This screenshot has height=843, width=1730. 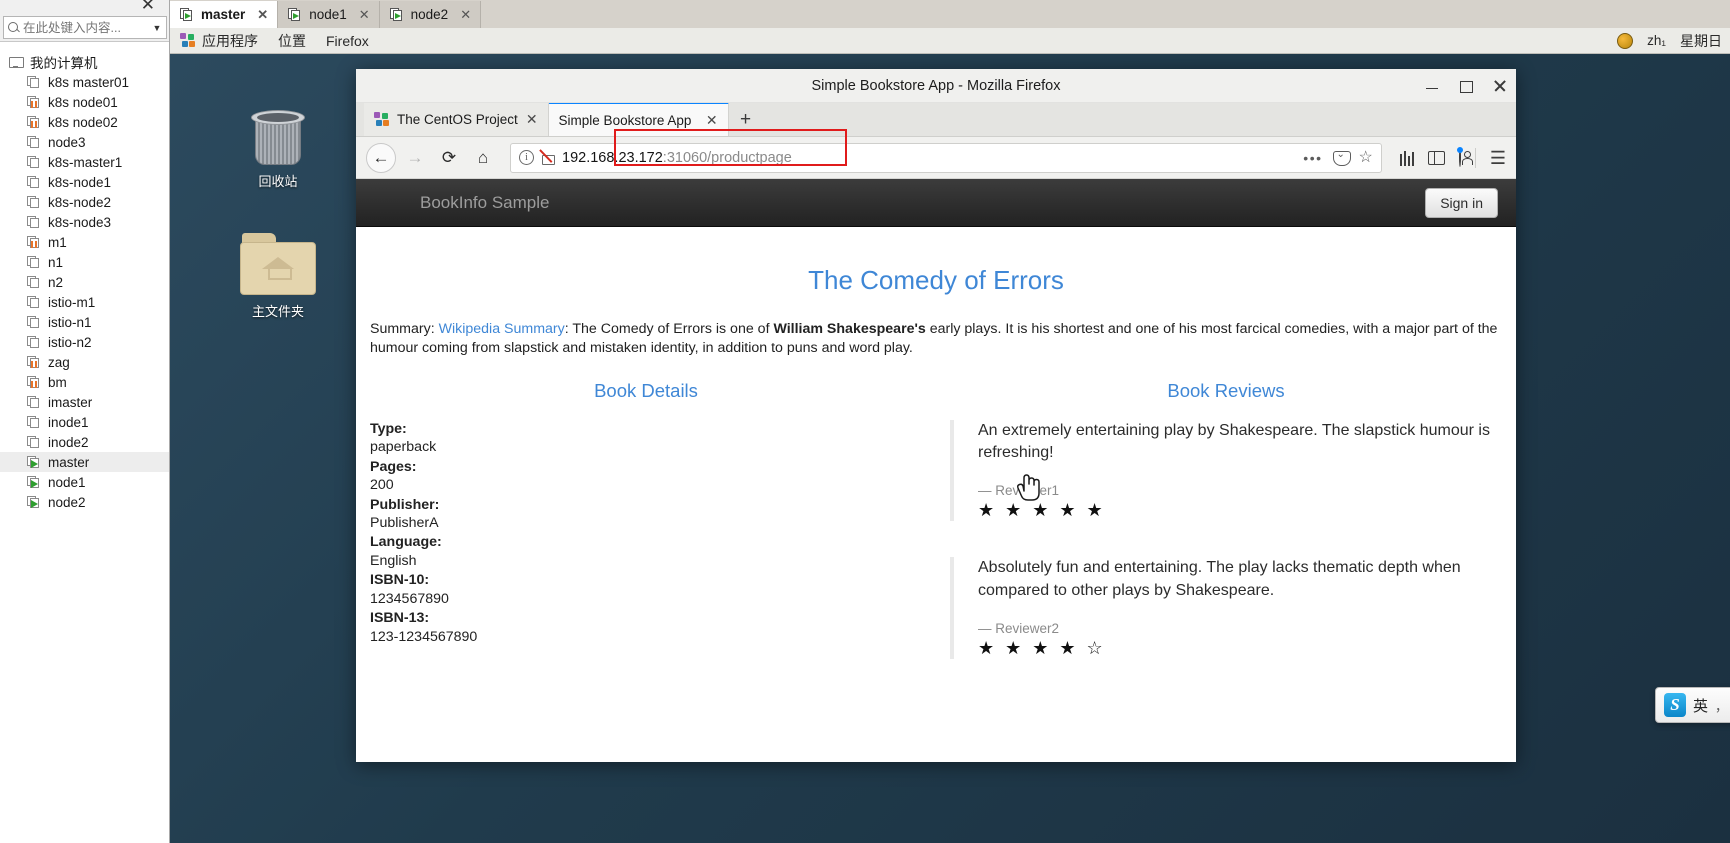 What do you see at coordinates (456, 119) in the screenshot?
I see `browser-tab-1: The CentOS Project ✕` at bounding box center [456, 119].